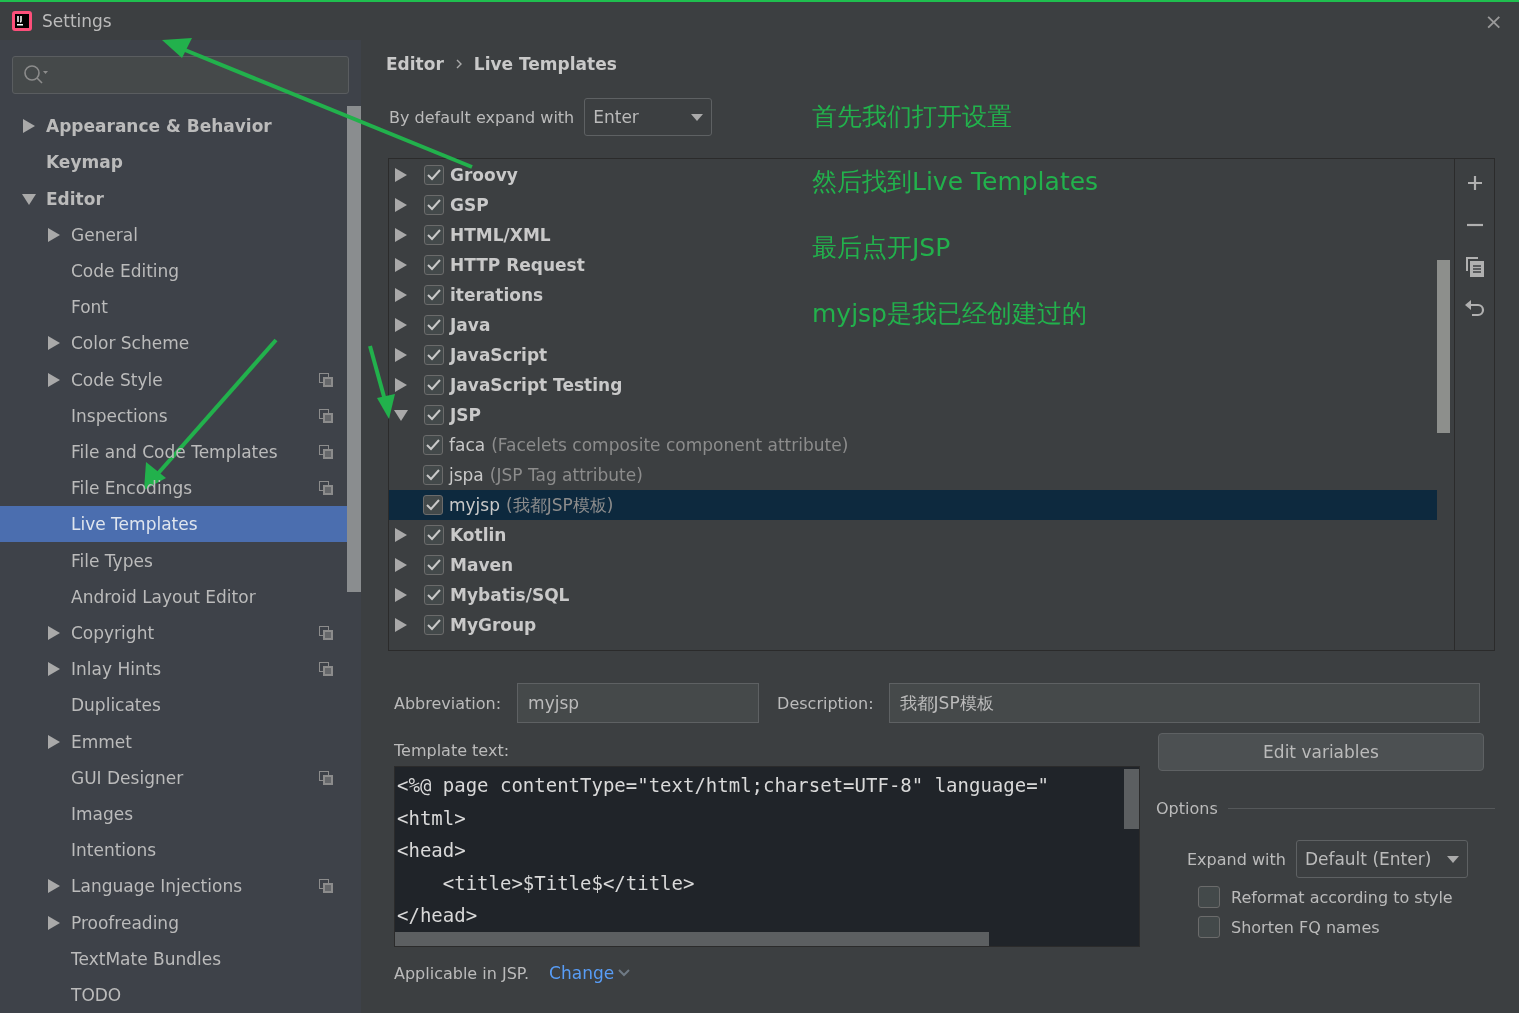 The width and height of the screenshot is (1519, 1013). Describe the element at coordinates (173, 922) in the screenshot. I see `settings-tree-item: Proofreading` at that location.